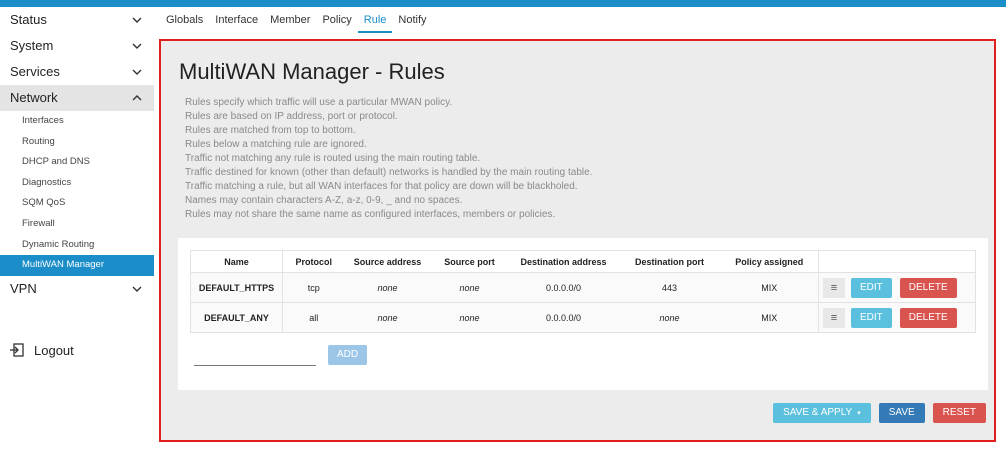  Describe the element at coordinates (35, 71) in the screenshot. I see `sidebar-menu-label: Services` at that location.